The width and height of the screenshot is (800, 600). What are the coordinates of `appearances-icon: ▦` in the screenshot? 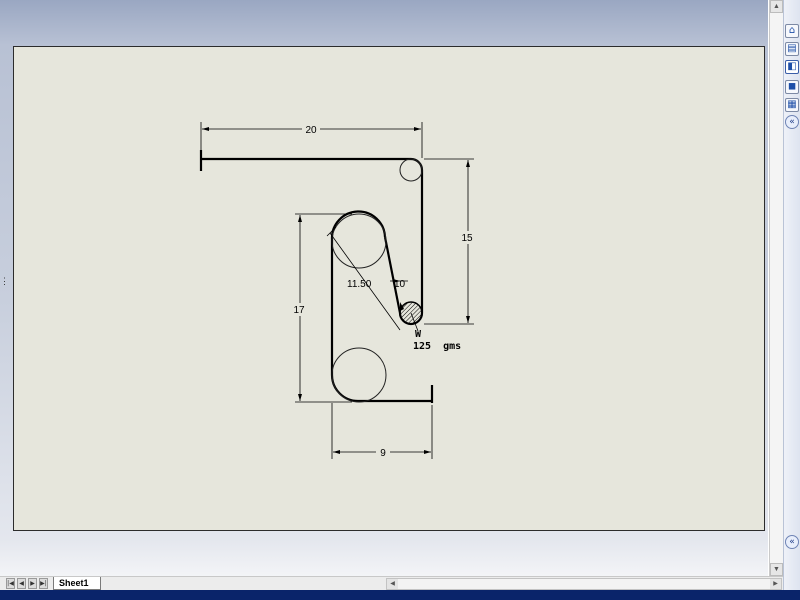 It's located at (792, 105).